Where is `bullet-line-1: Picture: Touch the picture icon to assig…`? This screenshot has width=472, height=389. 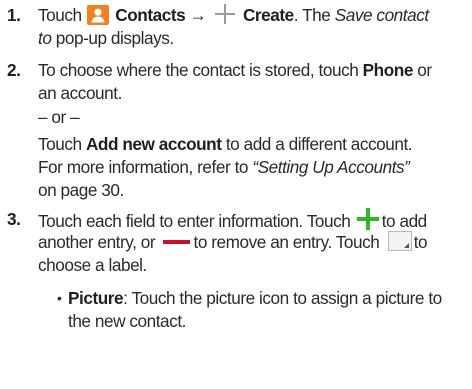
bullet-line-1: Picture: Touch the picture icon to assig… is located at coordinates (255, 298).